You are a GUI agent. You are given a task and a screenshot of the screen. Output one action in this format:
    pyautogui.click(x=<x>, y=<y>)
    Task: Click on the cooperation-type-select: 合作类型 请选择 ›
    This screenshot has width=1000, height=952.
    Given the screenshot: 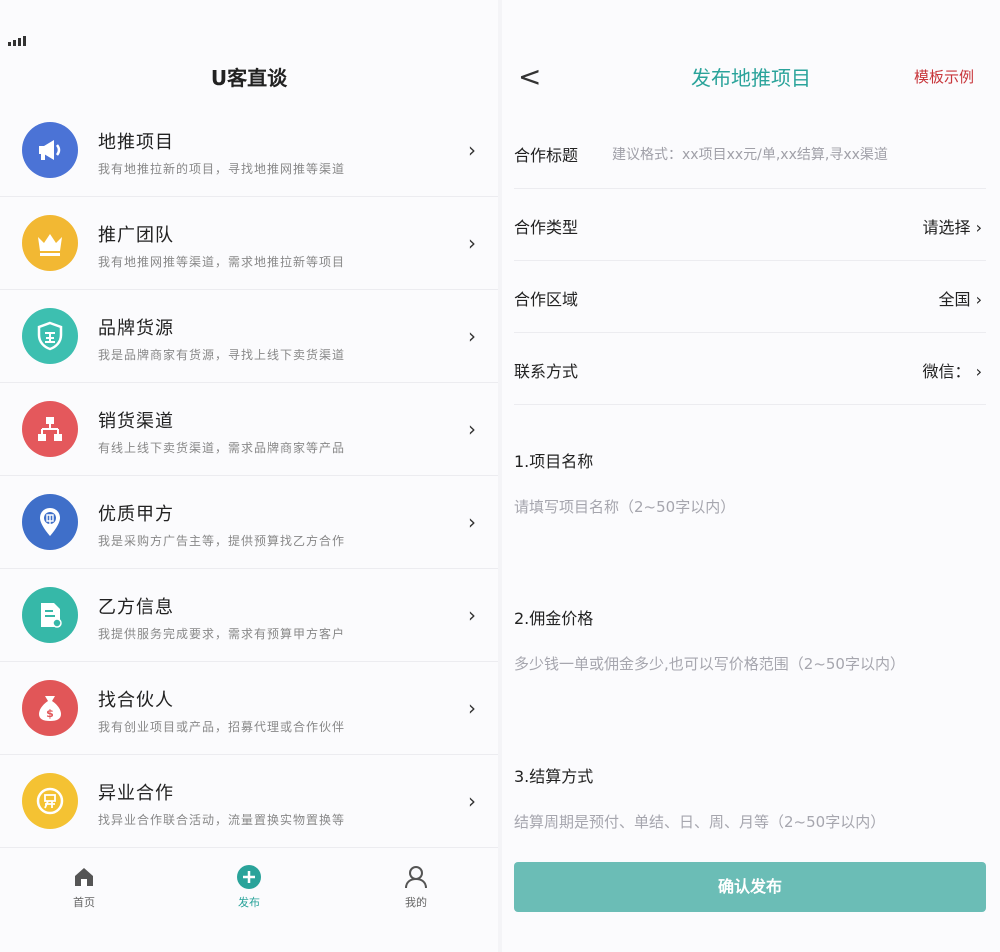 What is the action you would take?
    pyautogui.click(x=750, y=224)
    